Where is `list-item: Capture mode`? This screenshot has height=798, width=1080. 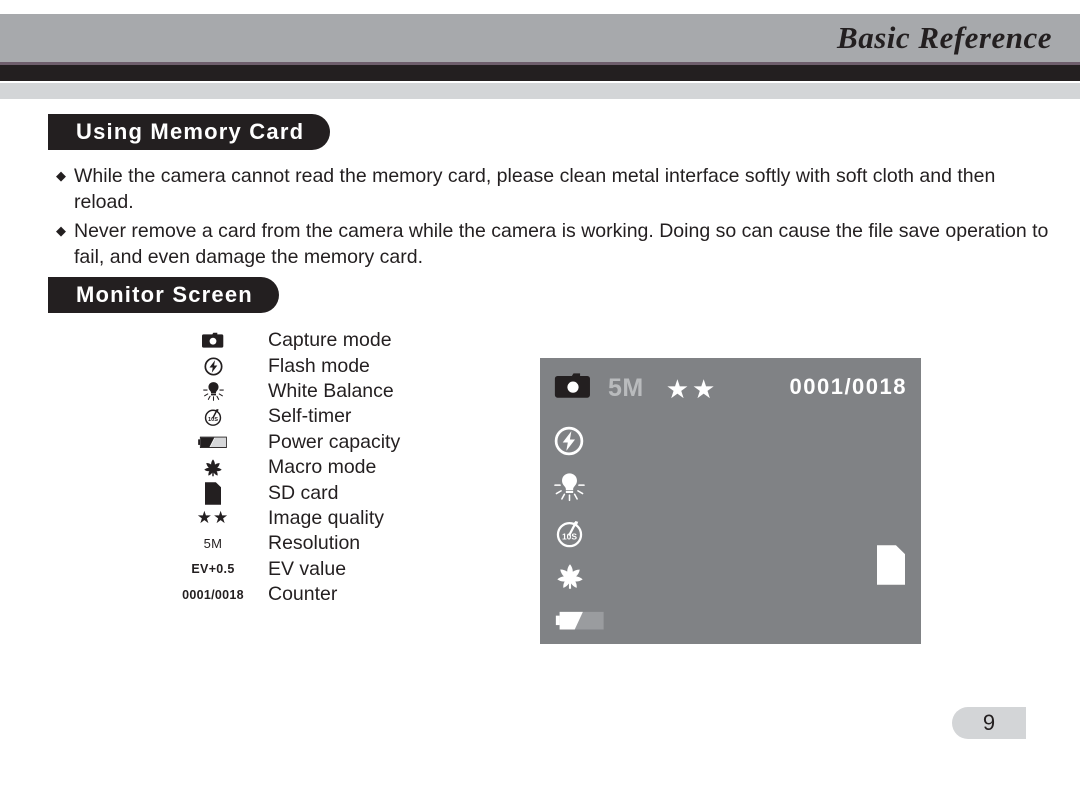 list-item: Capture mode is located at coordinates (318, 340).